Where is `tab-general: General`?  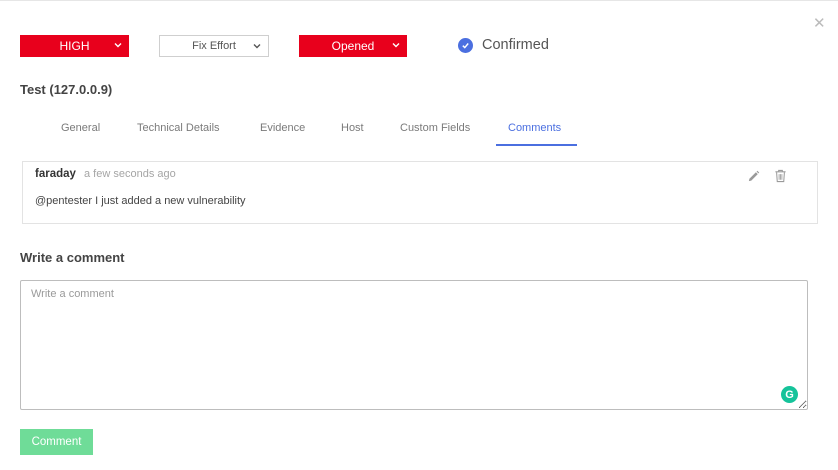
tab-general: General is located at coordinates (80, 128).